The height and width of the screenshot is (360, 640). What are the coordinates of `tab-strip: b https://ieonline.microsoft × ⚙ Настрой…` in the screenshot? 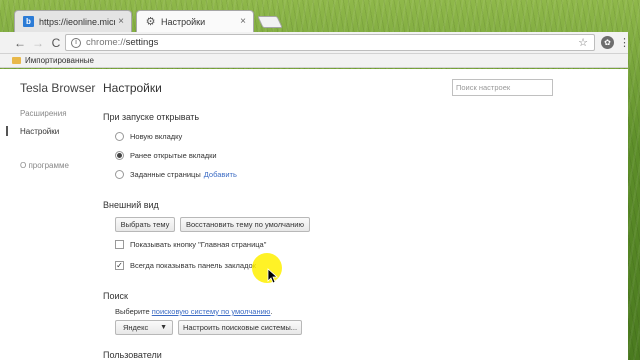 It's located at (314, 16).